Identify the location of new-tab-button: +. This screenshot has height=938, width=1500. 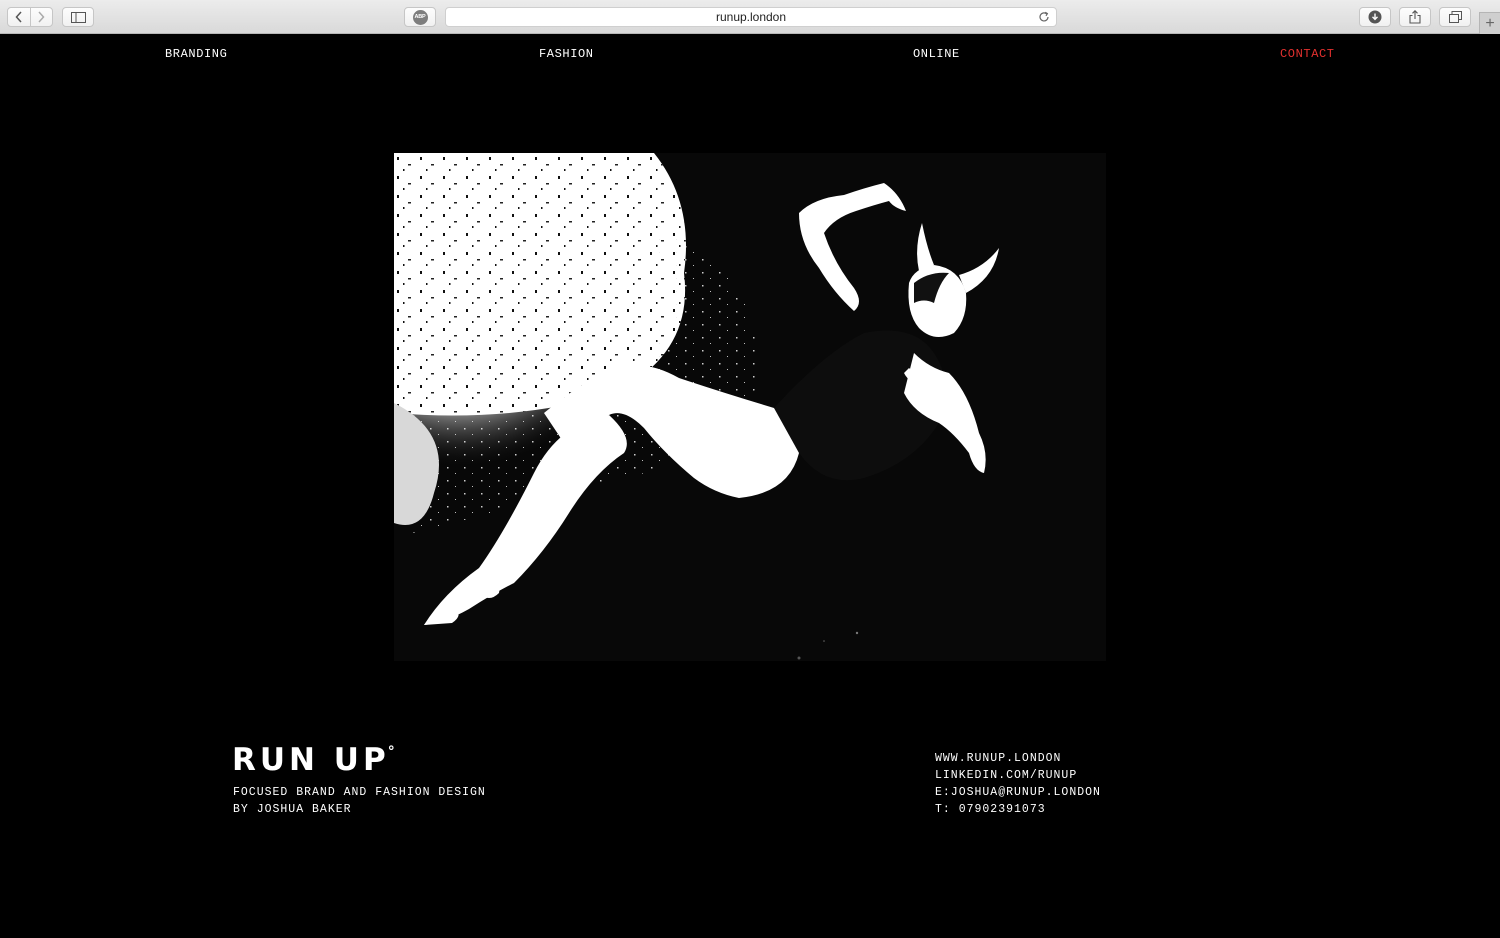
(1489, 23).